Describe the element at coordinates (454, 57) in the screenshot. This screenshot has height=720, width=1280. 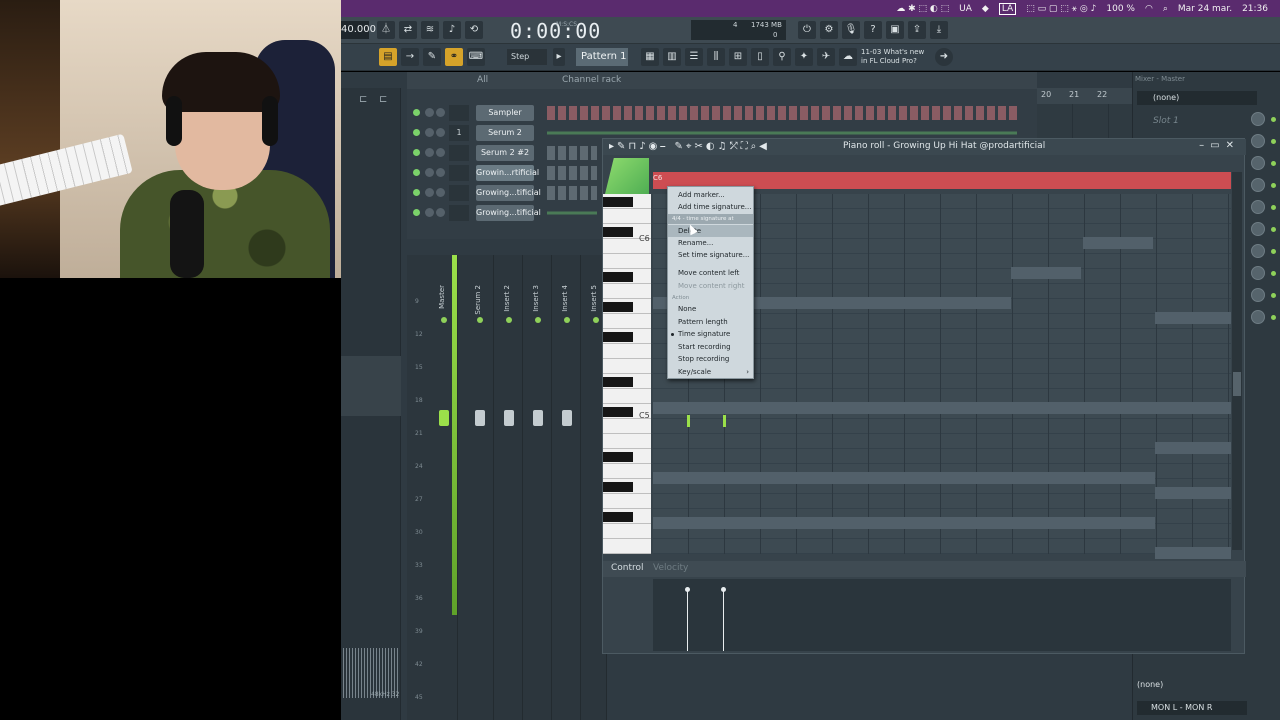
I see `link-icon: ⚭` at that location.